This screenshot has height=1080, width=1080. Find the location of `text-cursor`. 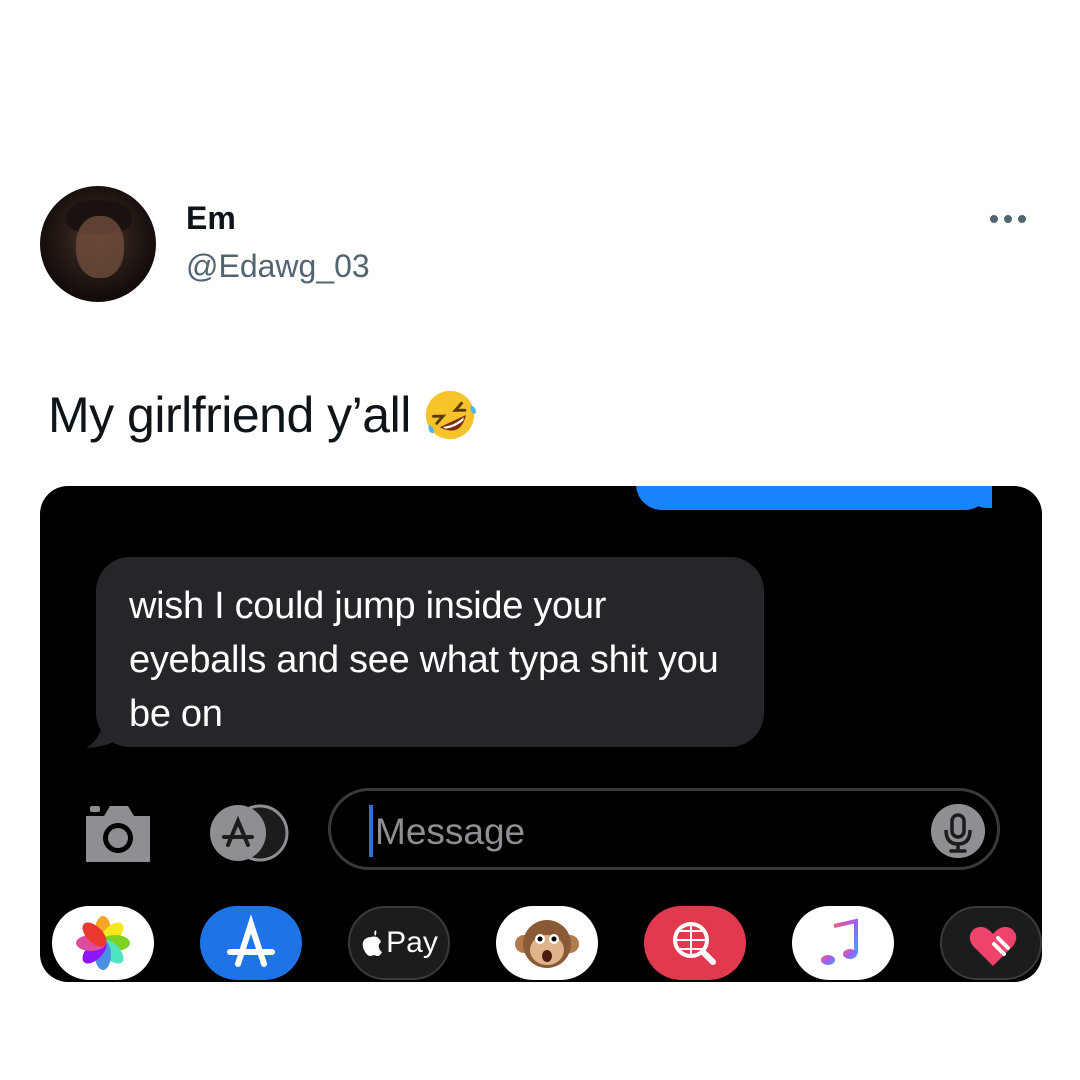

text-cursor is located at coordinates (371, 831).